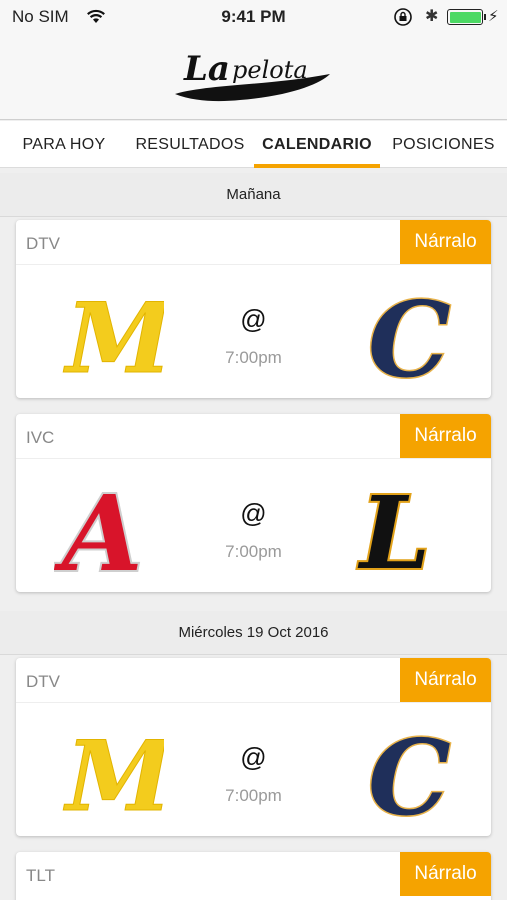 Image resolution: width=507 pixels, height=900 pixels. Describe the element at coordinates (403, 17) in the screenshot. I see `rotation-lock-icon` at that location.